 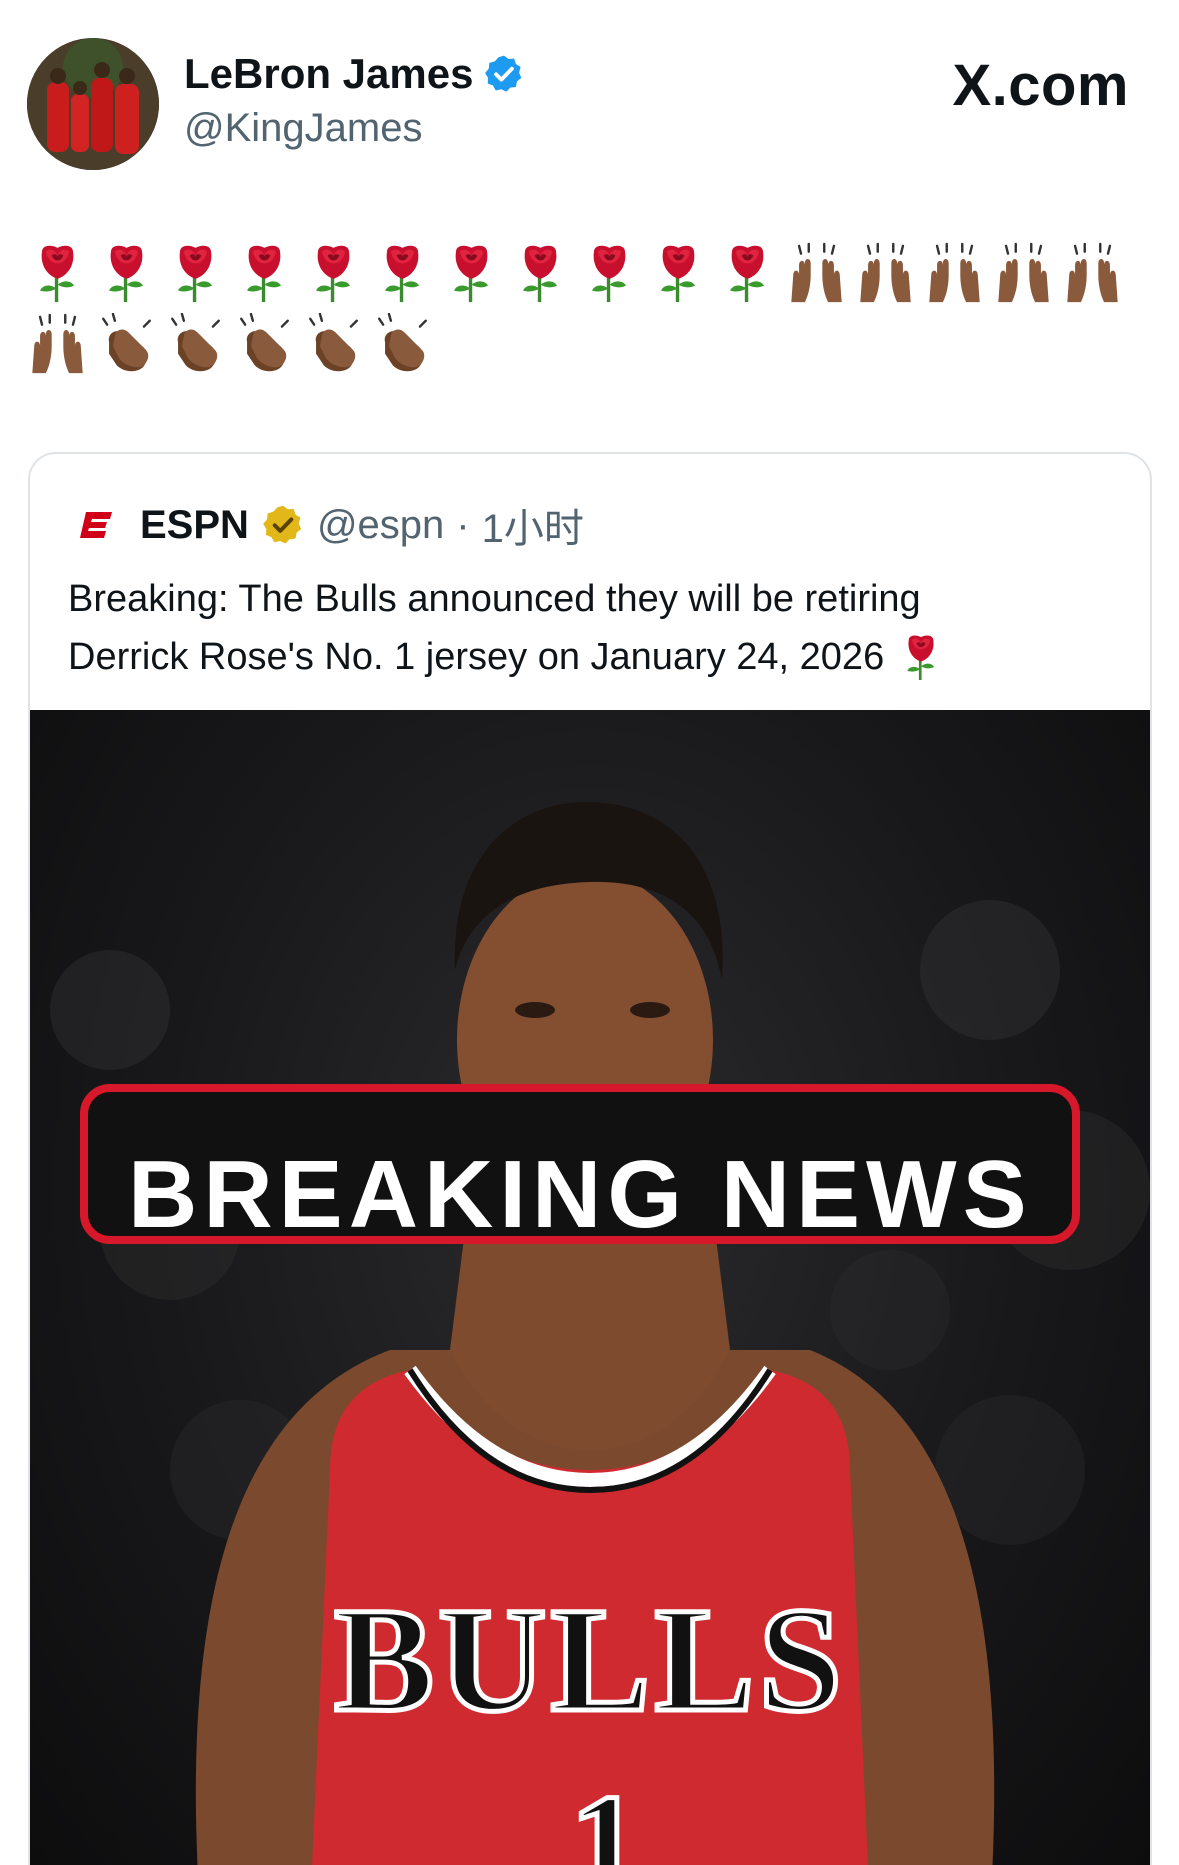 I want to click on espn-logo-icon, so click(x=97, y=525).